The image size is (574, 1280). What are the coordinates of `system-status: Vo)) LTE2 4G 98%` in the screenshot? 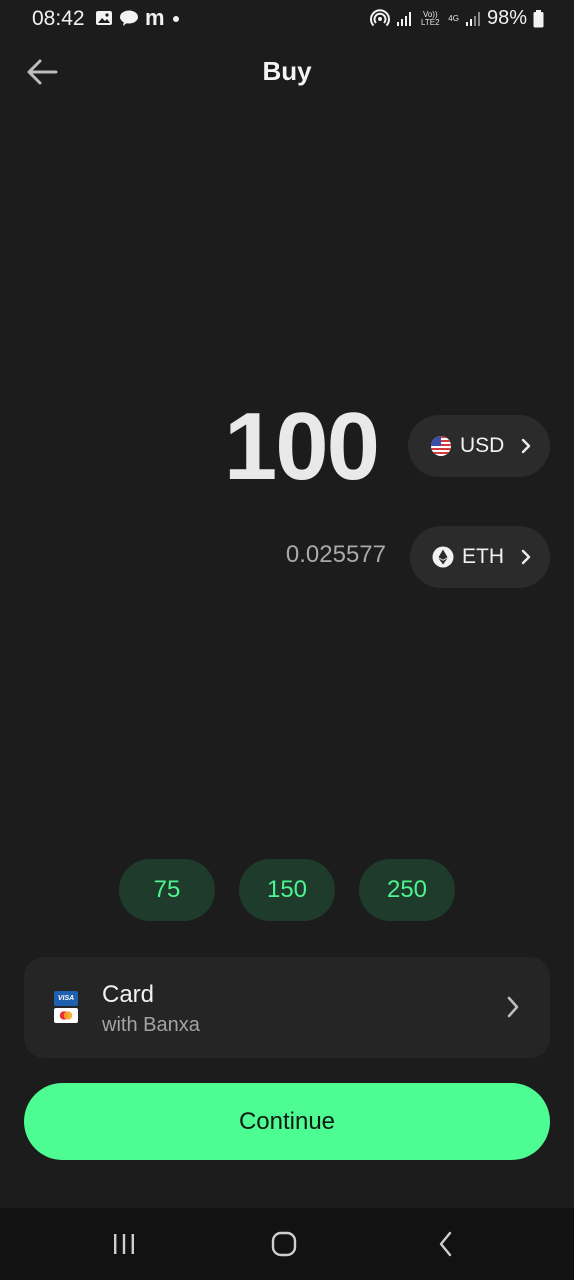 It's located at (457, 18).